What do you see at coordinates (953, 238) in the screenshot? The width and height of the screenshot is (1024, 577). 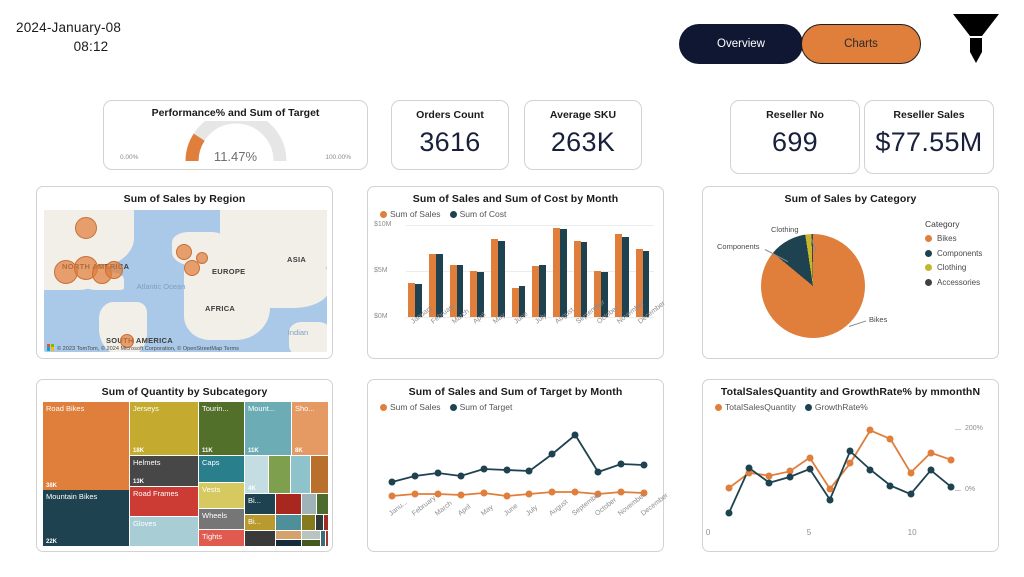 I see `pie-legend-item: Bikes` at bounding box center [953, 238].